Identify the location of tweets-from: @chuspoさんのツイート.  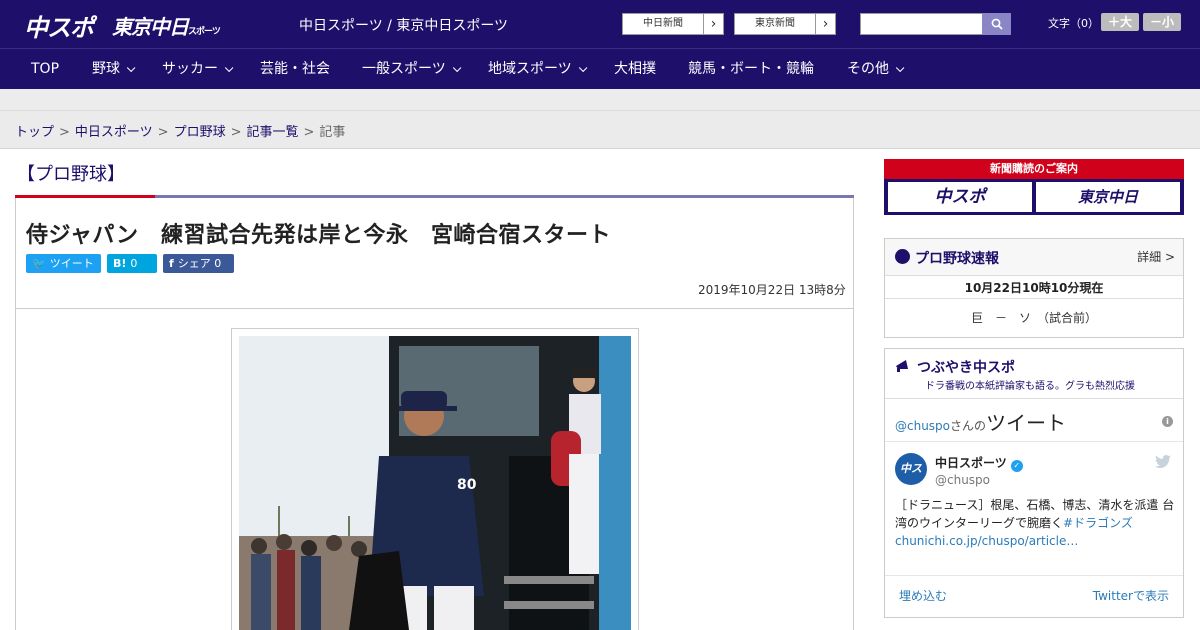
(980, 421).